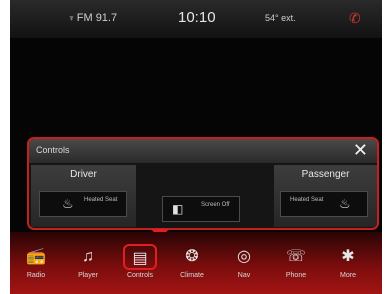 This screenshot has height=294, width=389. What do you see at coordinates (201, 209) in the screenshot?
I see `screen-off-button: ◧ Screen Off` at bounding box center [201, 209].